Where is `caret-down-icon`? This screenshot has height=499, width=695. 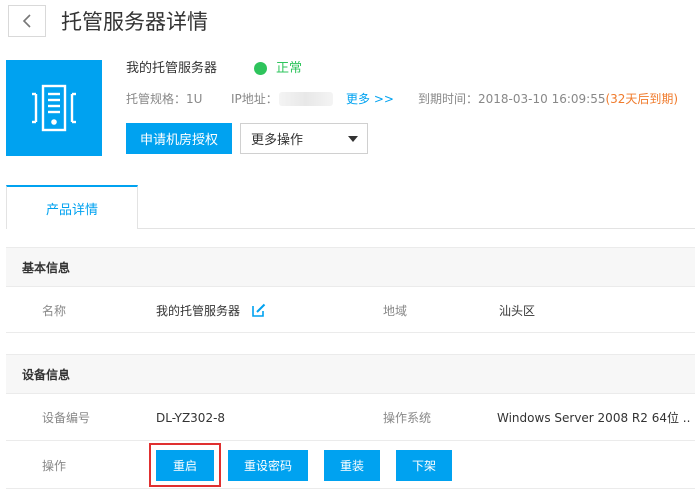
caret-down-icon is located at coordinates (353, 139).